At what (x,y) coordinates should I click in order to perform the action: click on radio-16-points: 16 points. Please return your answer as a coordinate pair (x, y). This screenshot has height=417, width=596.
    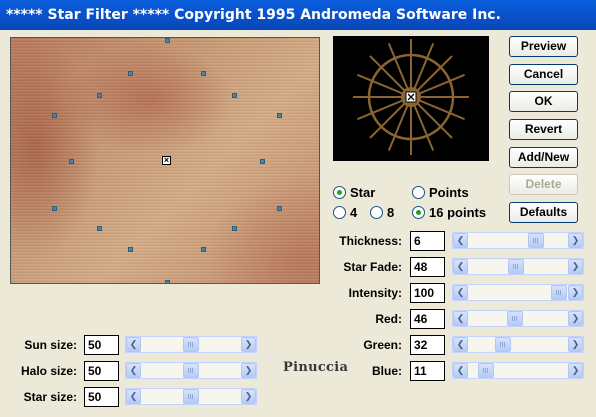
    Looking at the image, I should click on (449, 213).